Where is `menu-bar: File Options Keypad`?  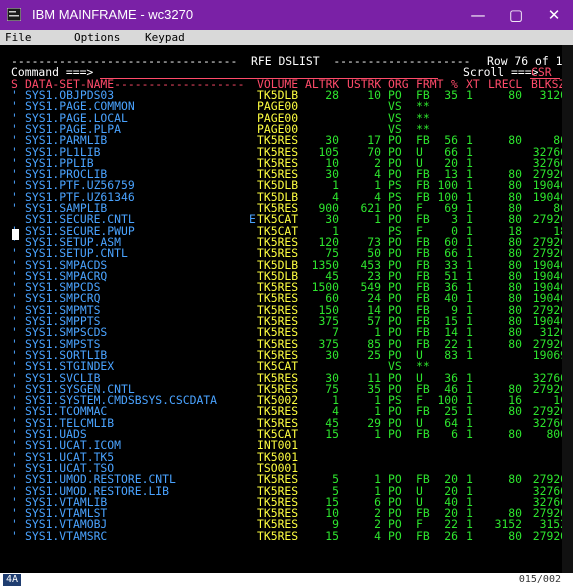
menu-bar: File Options Keypad is located at coordinates (286, 37).